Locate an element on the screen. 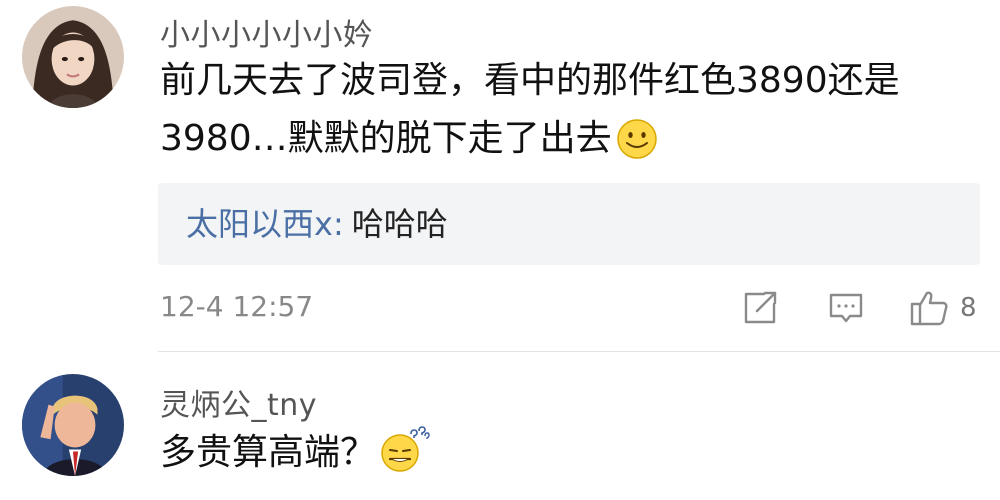 The width and height of the screenshot is (1000, 500). reply-username: 太阳以西x is located at coordinates (259, 224).